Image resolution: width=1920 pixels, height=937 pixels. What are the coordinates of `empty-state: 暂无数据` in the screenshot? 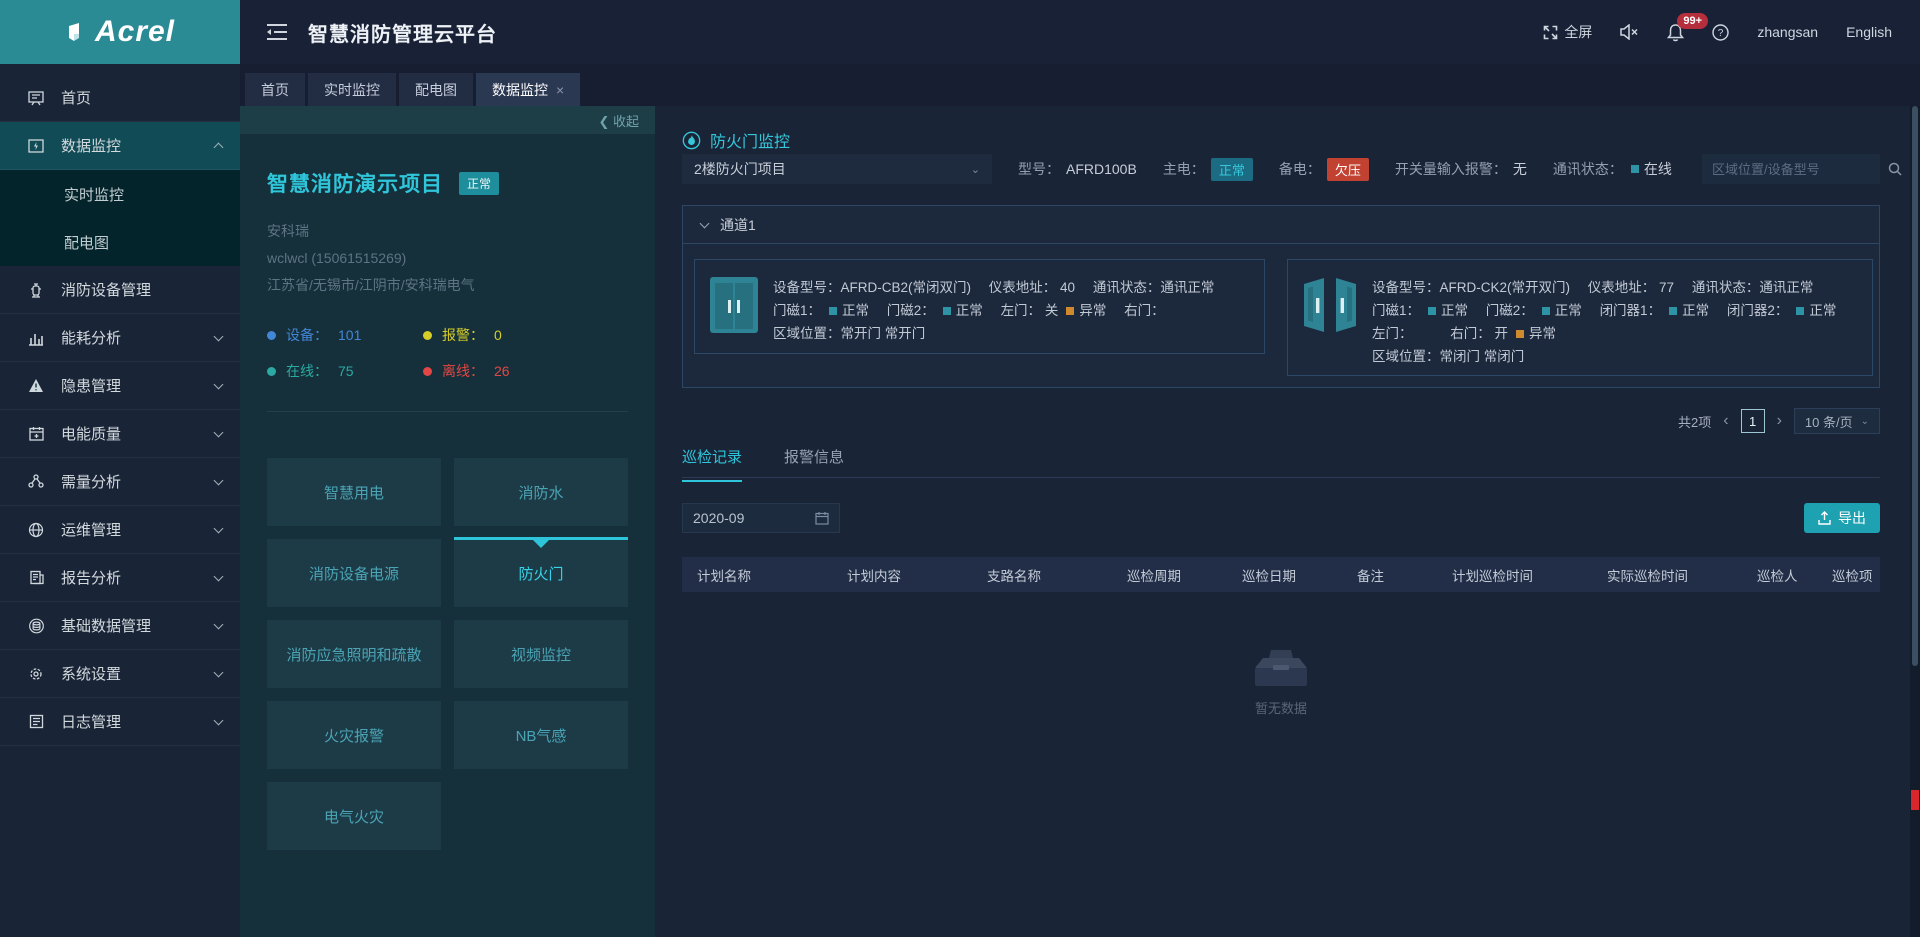 It's located at (1281, 681).